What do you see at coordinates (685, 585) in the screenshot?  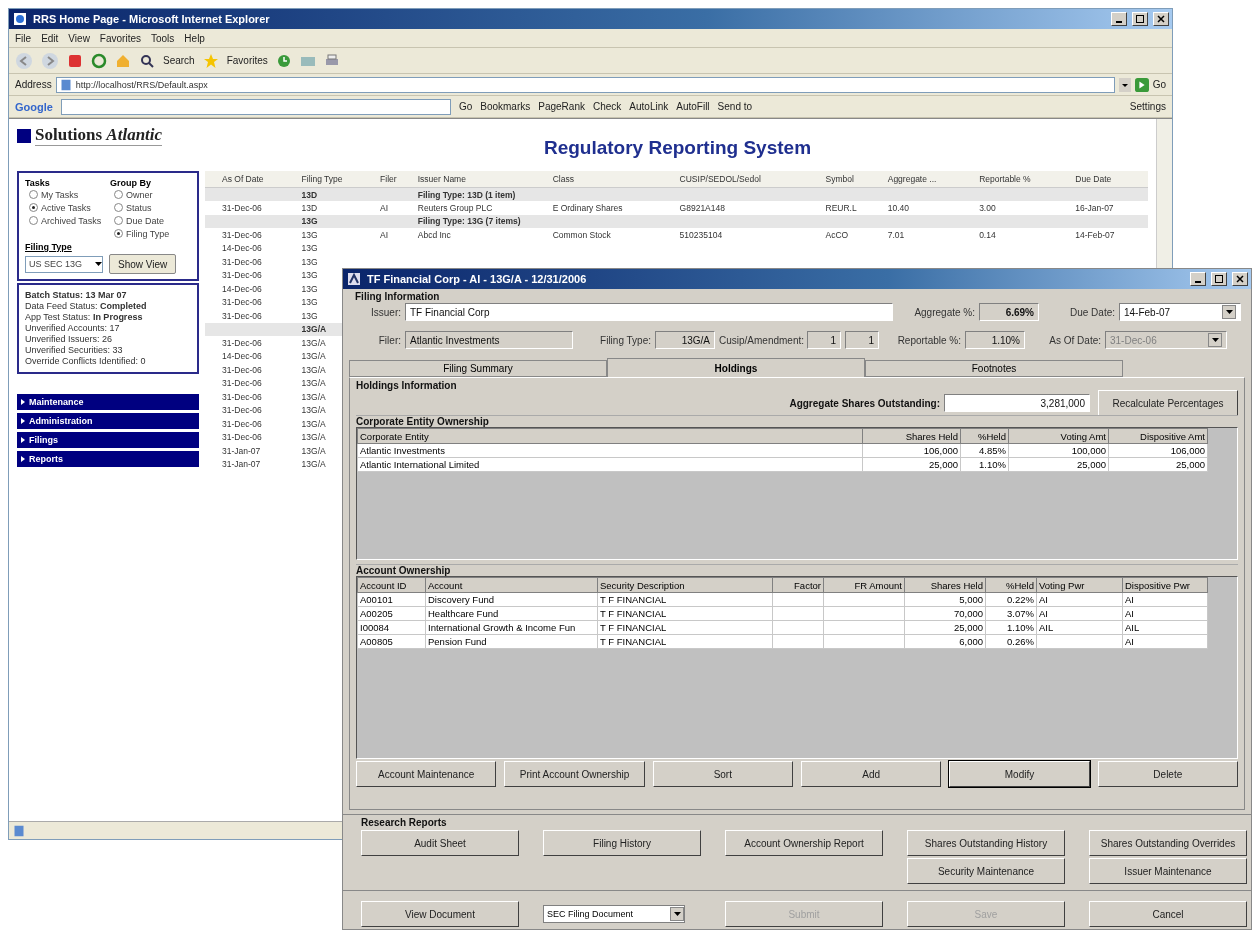 I see `column-header: Security Description` at bounding box center [685, 585].